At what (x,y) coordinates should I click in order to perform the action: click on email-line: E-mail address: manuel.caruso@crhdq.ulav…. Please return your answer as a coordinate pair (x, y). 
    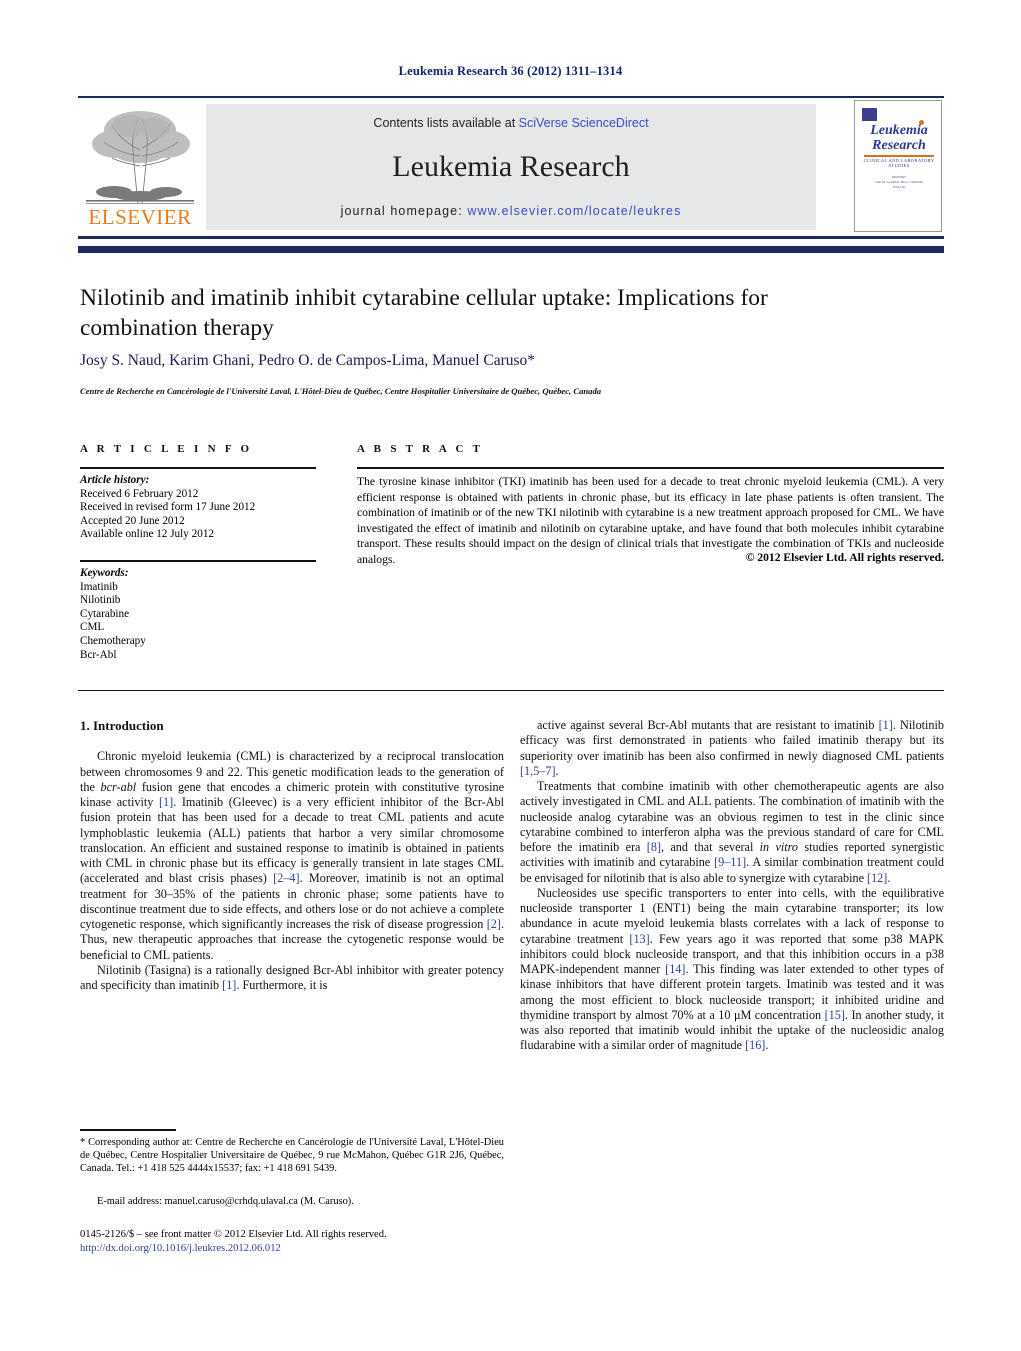
    Looking at the image, I should click on (292, 1201).